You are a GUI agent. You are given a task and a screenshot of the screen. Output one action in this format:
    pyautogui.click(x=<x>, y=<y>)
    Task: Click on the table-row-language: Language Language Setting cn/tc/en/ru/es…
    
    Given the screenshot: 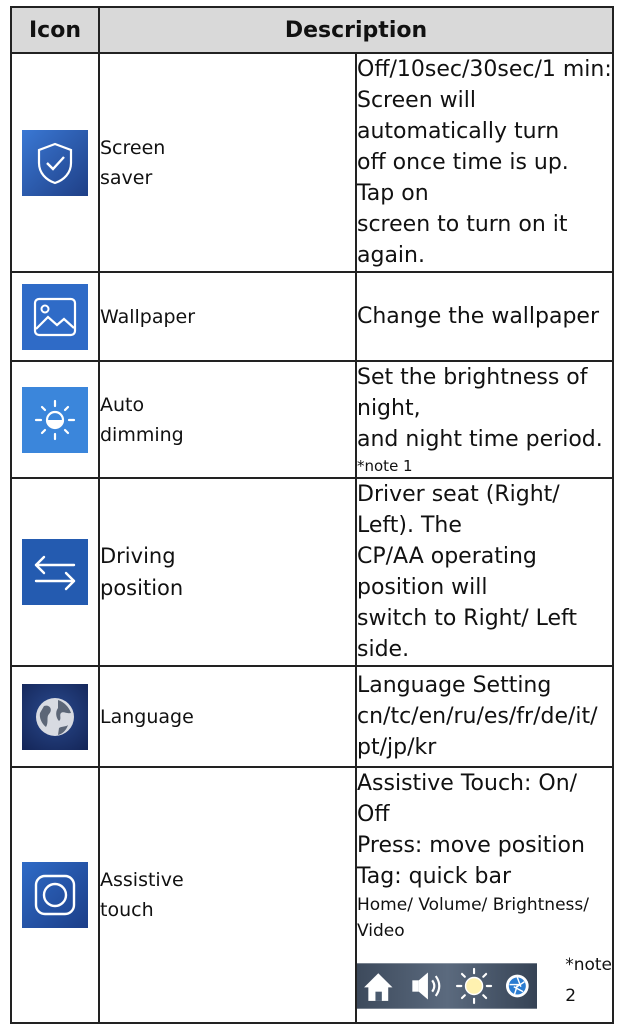 What is the action you would take?
    pyautogui.click(x=312, y=716)
    